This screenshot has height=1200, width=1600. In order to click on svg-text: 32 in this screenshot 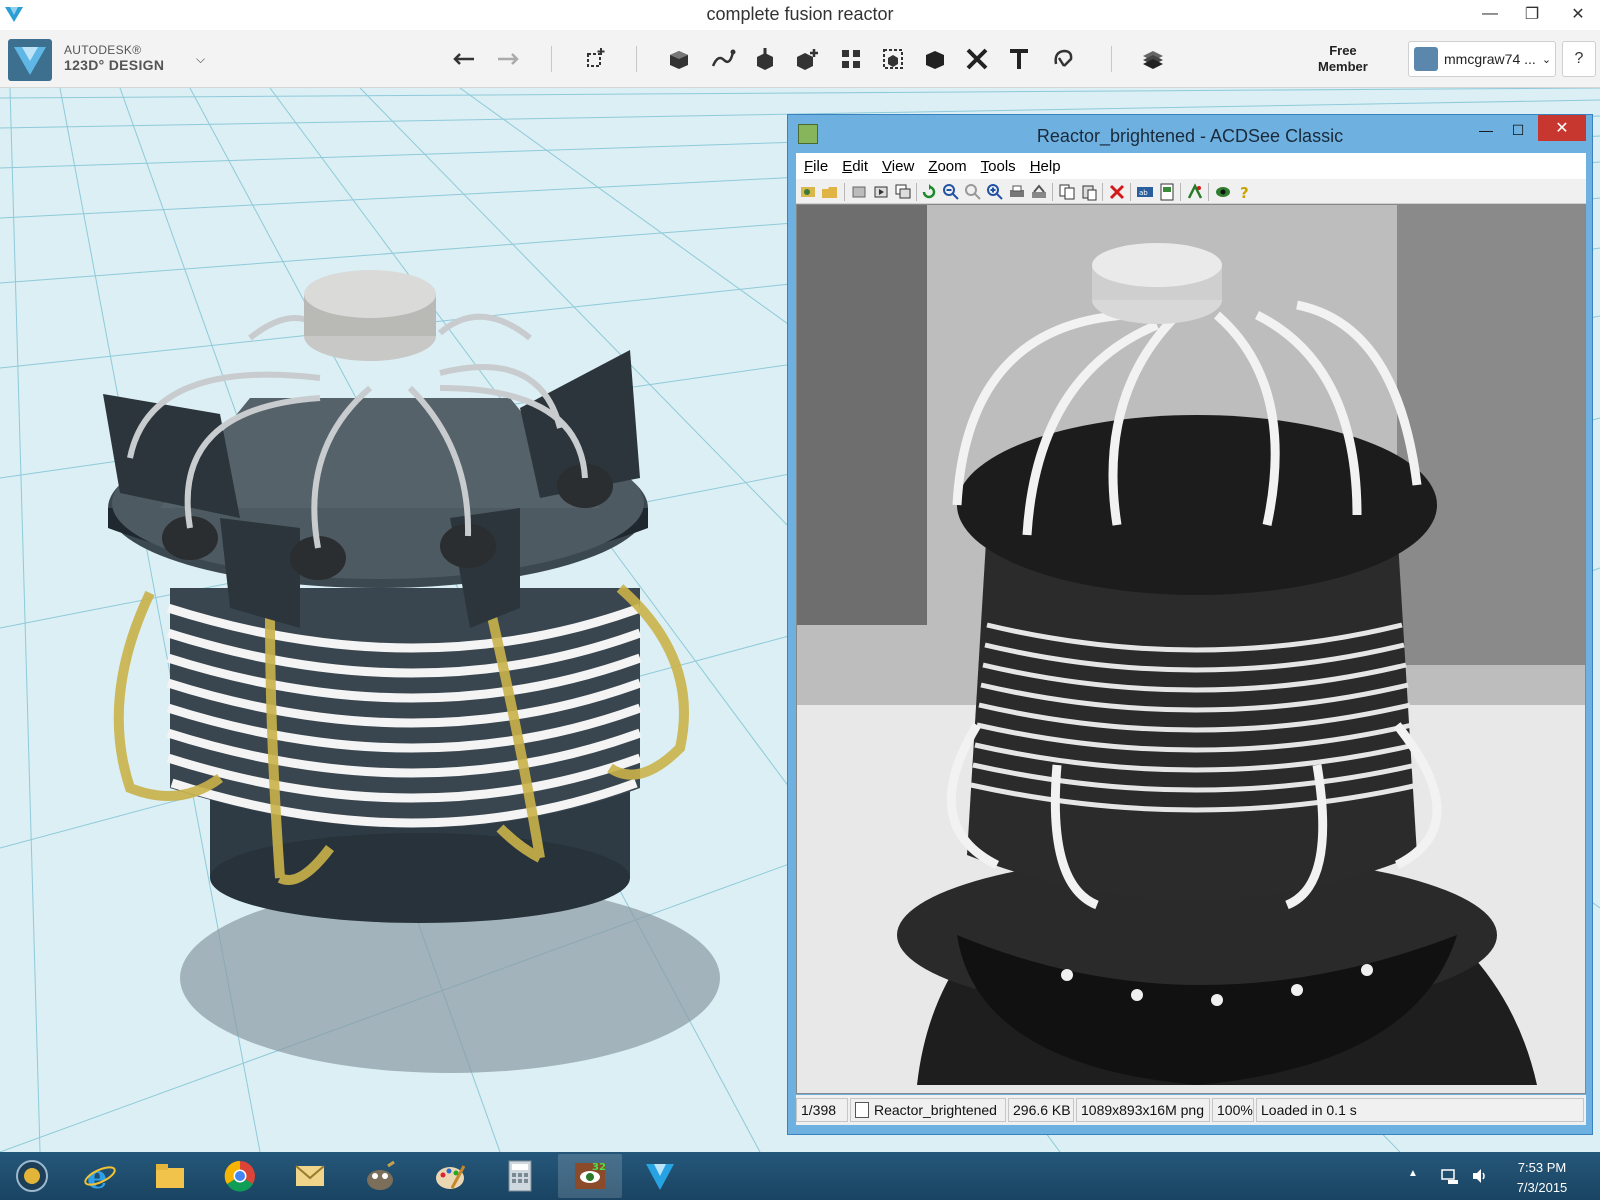, I will do `click(599, 1167)`.